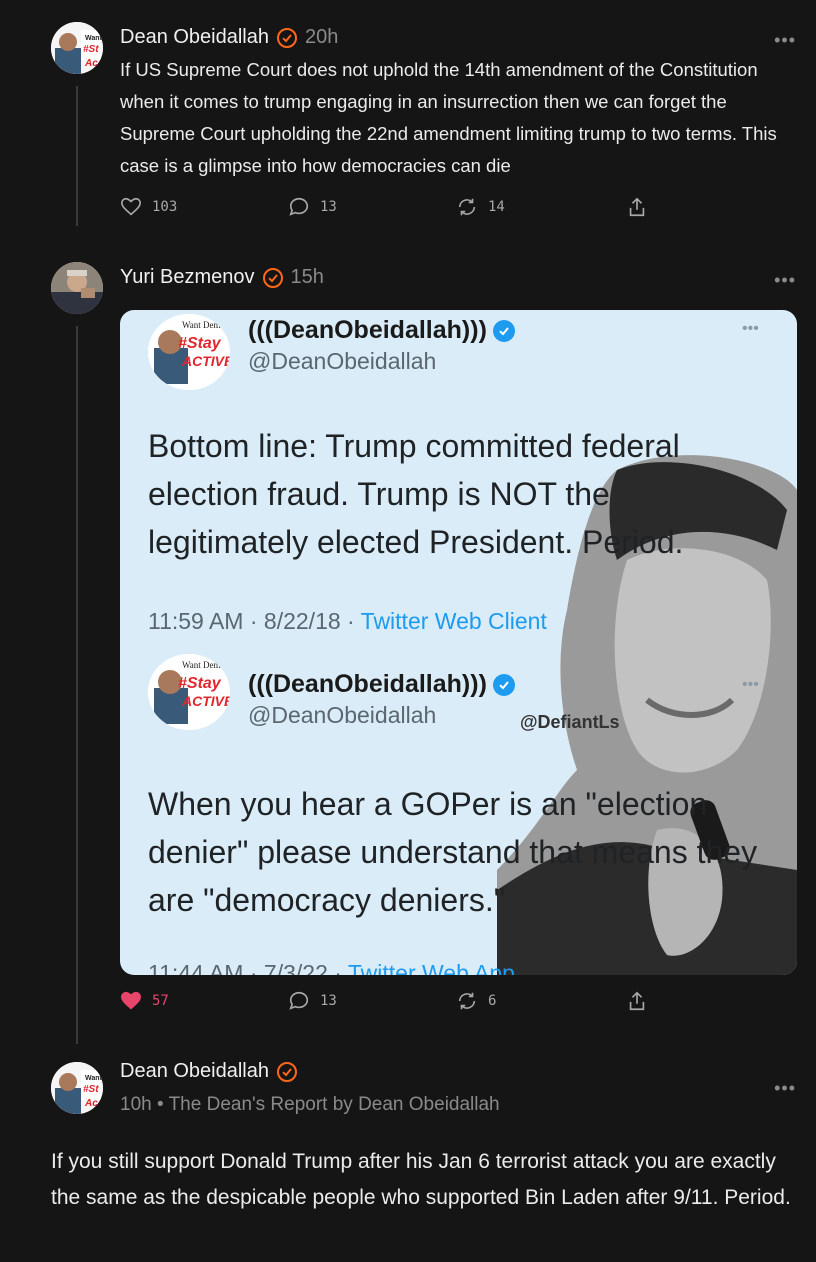  Describe the element at coordinates (785, 1088) in the screenshot. I see `more-icon: •••` at that location.